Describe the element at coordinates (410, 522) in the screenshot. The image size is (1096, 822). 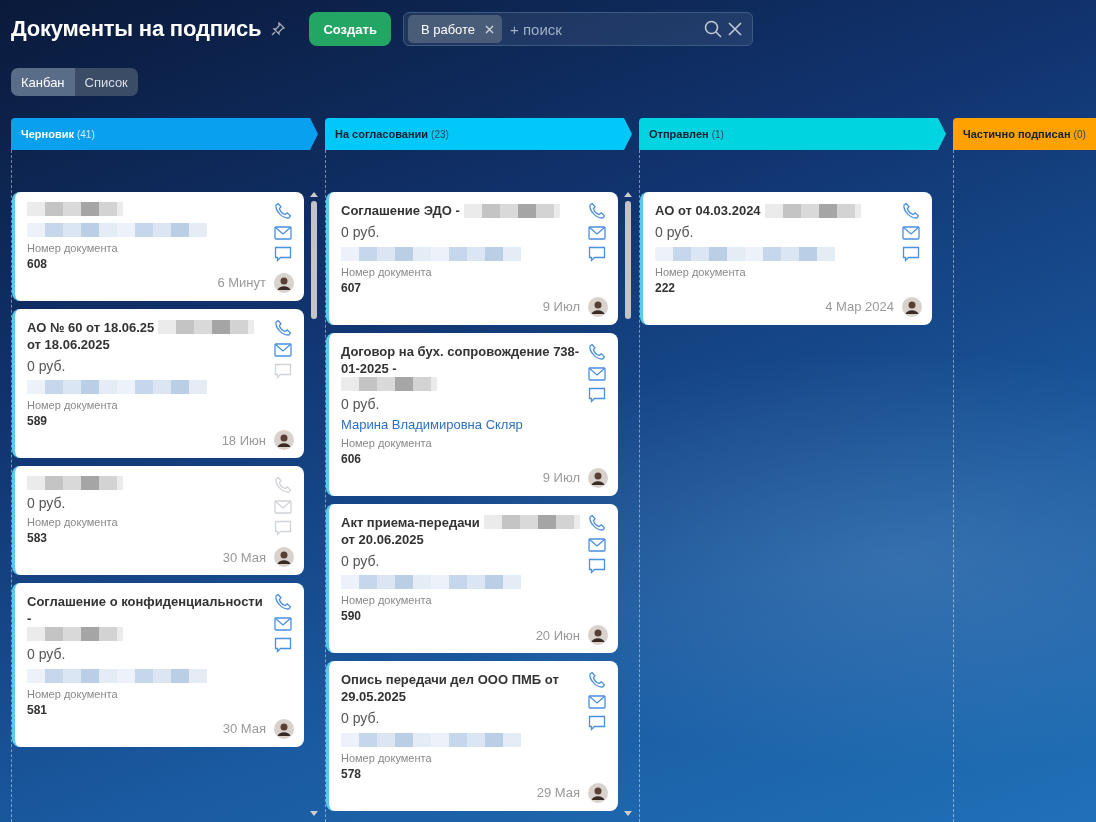
I see `card-title: Акт приема-передачи` at that location.